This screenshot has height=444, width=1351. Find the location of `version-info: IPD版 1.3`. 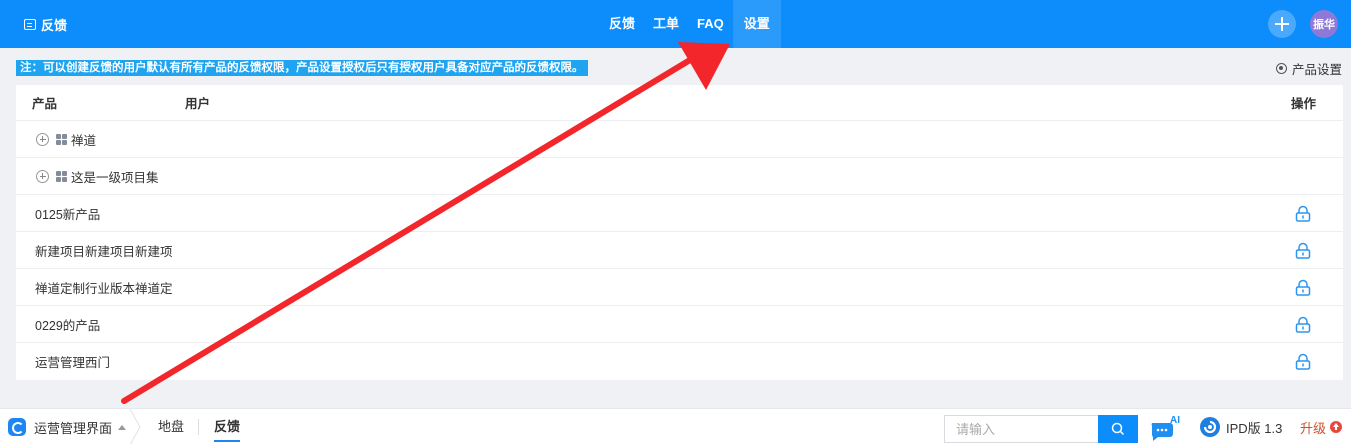

version-info: IPD版 1.3 is located at coordinates (1240, 426).